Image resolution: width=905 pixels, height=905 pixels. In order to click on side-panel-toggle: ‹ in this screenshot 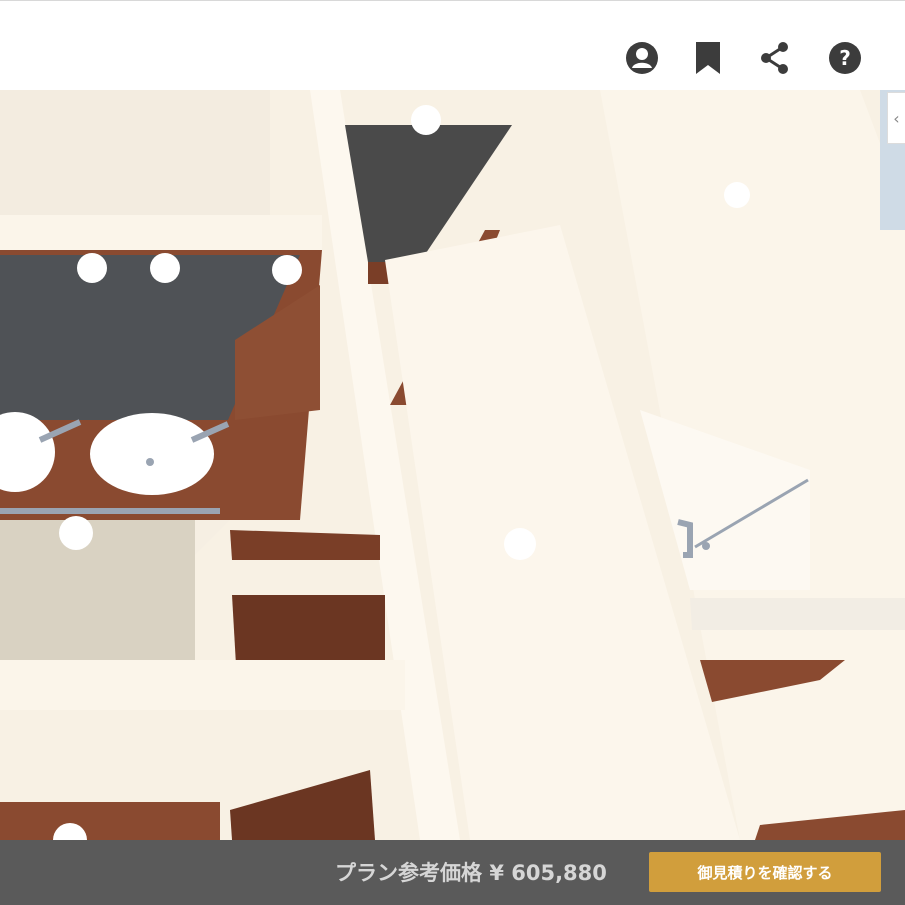, I will do `click(896, 118)`.